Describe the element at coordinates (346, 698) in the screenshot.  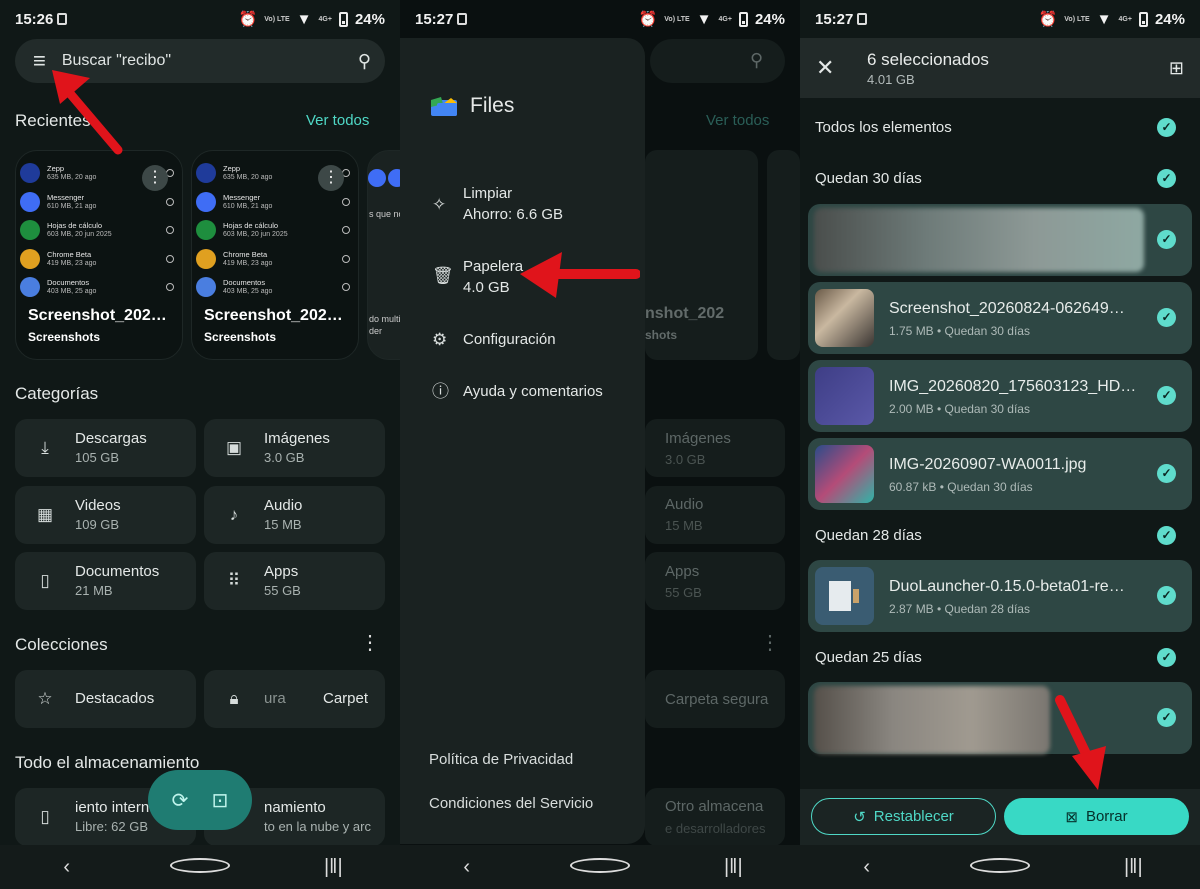
I see `collection-name: Carpet` at that location.